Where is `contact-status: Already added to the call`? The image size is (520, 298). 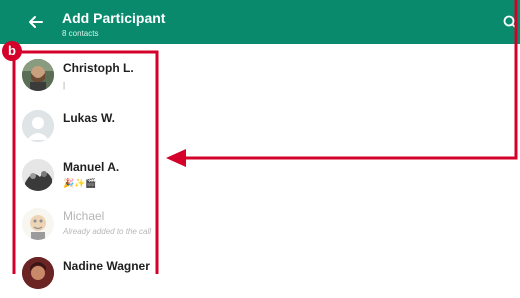 contact-status: Already added to the call is located at coordinates (107, 231).